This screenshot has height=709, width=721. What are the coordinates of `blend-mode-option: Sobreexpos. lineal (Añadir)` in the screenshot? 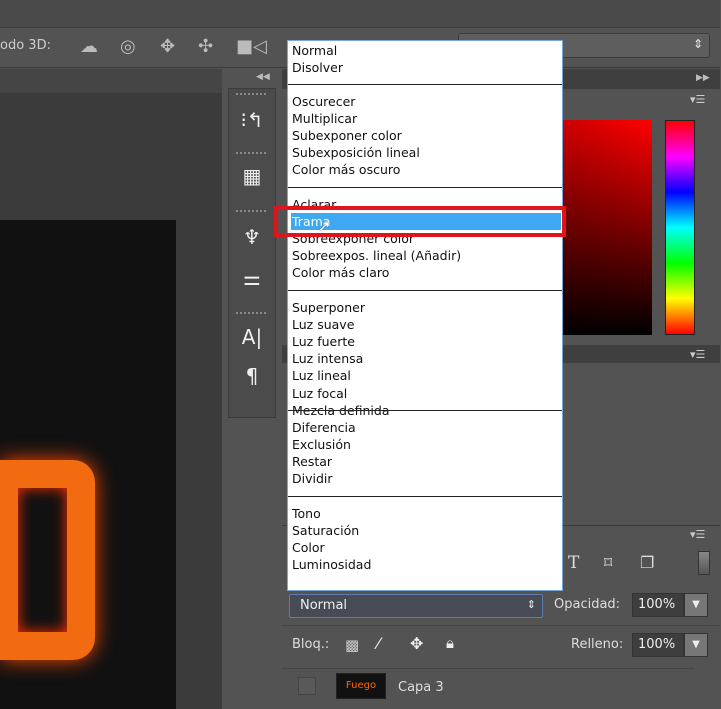 It's located at (426, 255).